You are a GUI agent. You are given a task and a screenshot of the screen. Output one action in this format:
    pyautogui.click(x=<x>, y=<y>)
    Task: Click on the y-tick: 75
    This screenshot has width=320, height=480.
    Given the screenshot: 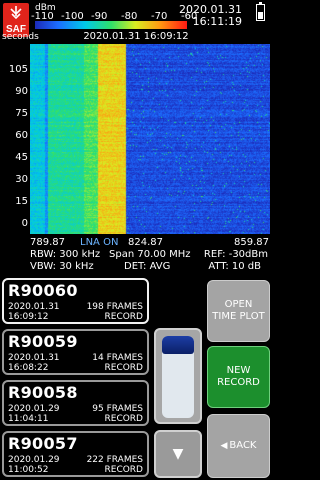 What is the action you would take?
    pyautogui.click(x=21, y=113)
    